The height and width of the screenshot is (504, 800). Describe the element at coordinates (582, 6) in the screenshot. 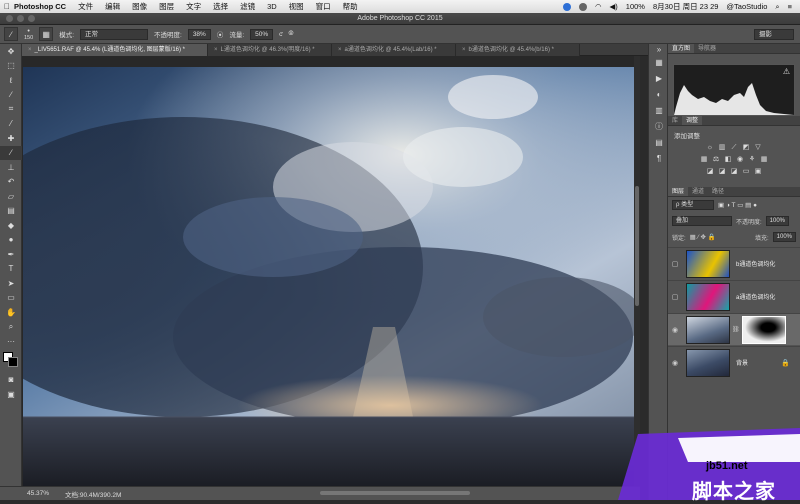

I see `cloud-icon` at that location.